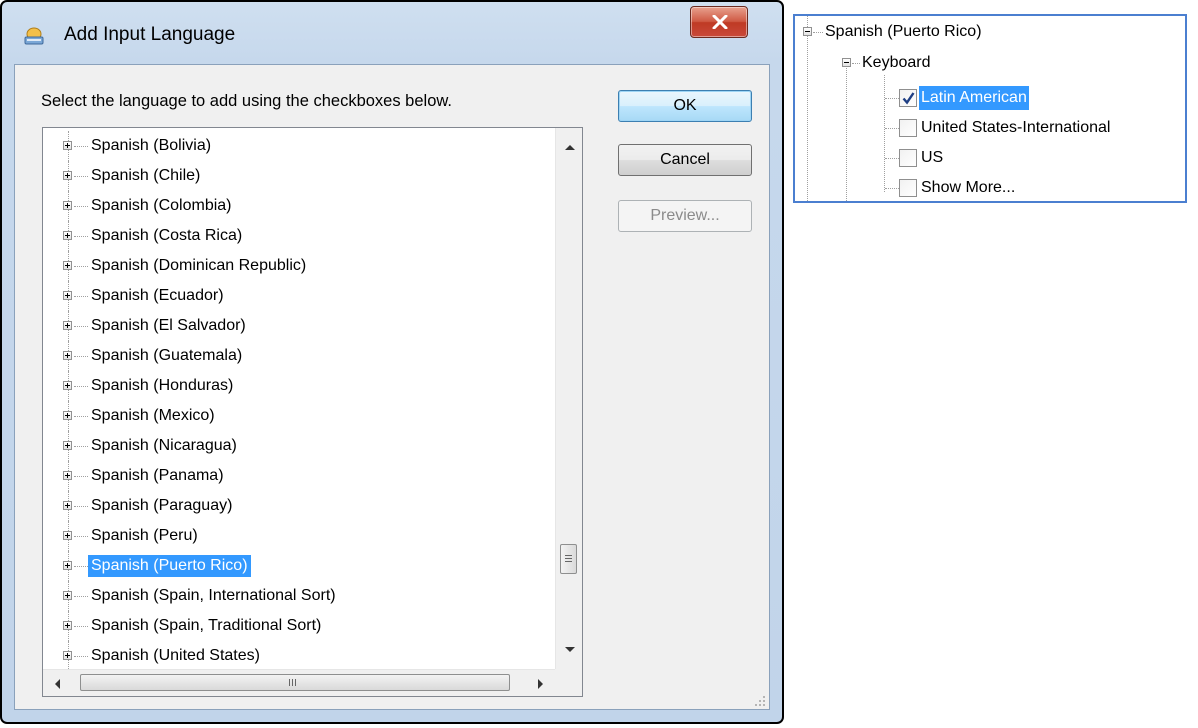 Image resolution: width=1198 pixels, height=728 pixels. What do you see at coordinates (299, 236) in the screenshot?
I see `tree-row: Spanish (Costa Rica)` at bounding box center [299, 236].